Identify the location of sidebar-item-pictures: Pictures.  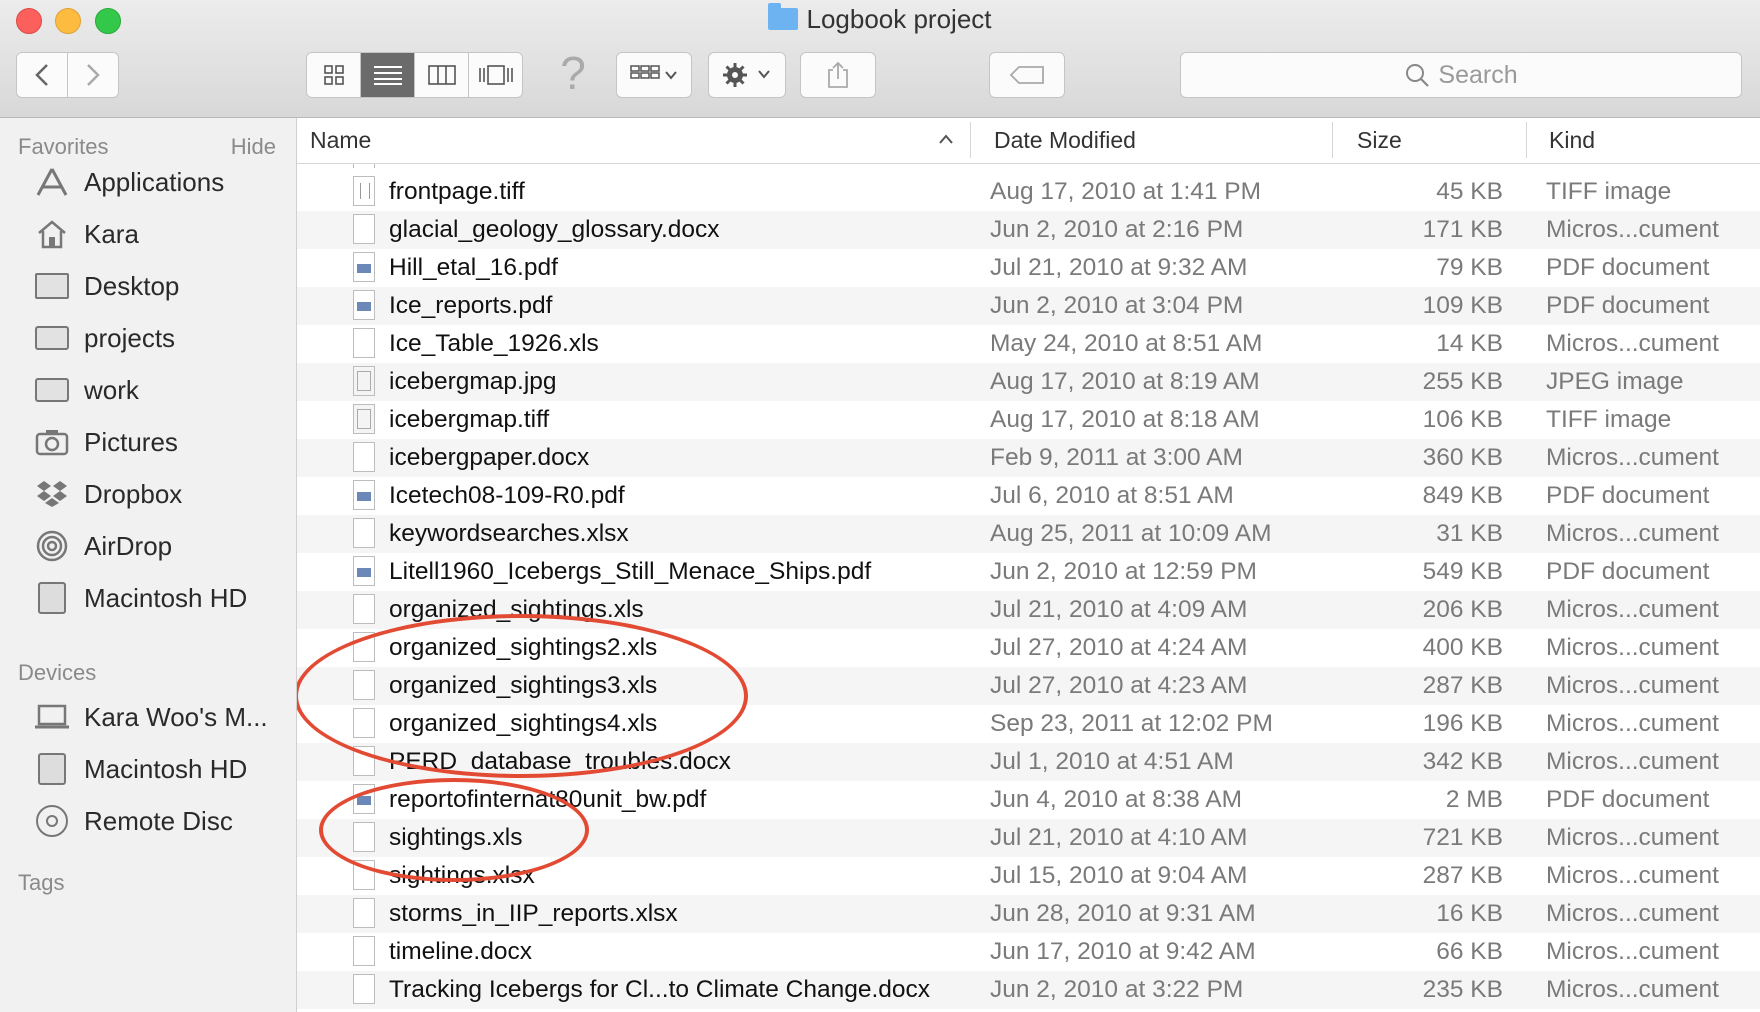
(106, 442).